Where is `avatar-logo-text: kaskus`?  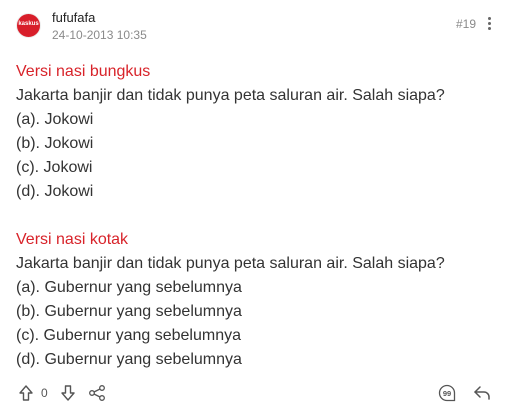
avatar-logo-text: kaskus is located at coordinates (28, 24).